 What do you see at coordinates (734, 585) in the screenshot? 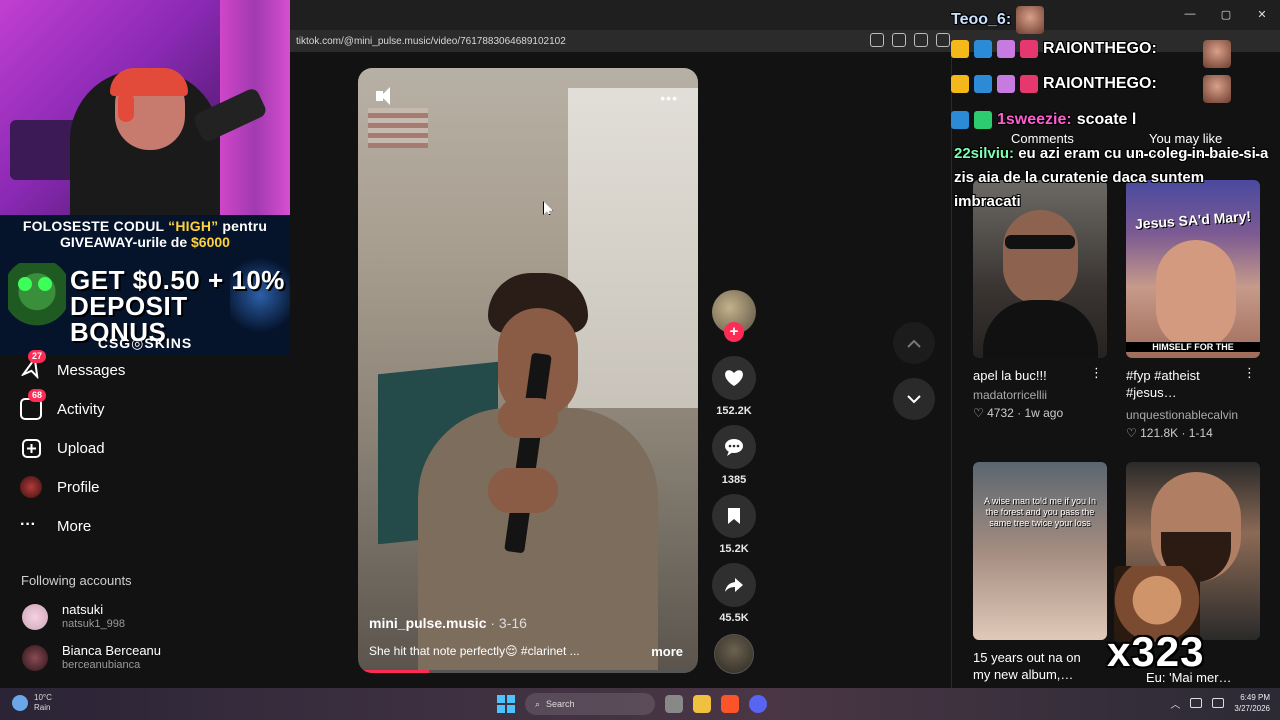
I see `share-arrow-icon` at bounding box center [734, 585].